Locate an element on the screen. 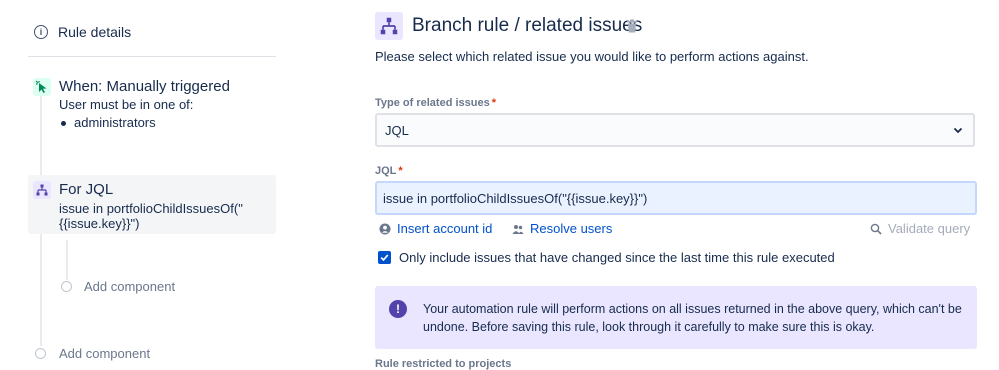 The height and width of the screenshot is (370, 999). trigger-group-item: administrators is located at coordinates (108, 122).